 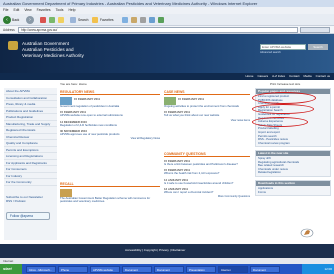 I want to click on system-tray-clock: 12:00, so click(x=318, y=269).